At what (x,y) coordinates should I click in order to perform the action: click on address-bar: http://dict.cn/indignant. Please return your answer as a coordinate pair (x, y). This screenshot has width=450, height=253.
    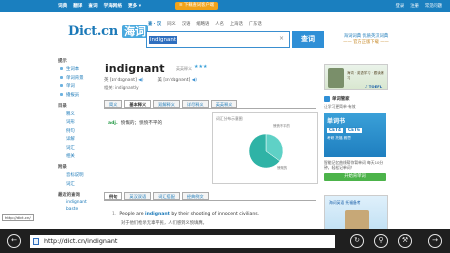
    Looking at the image, I should click on (182, 241).